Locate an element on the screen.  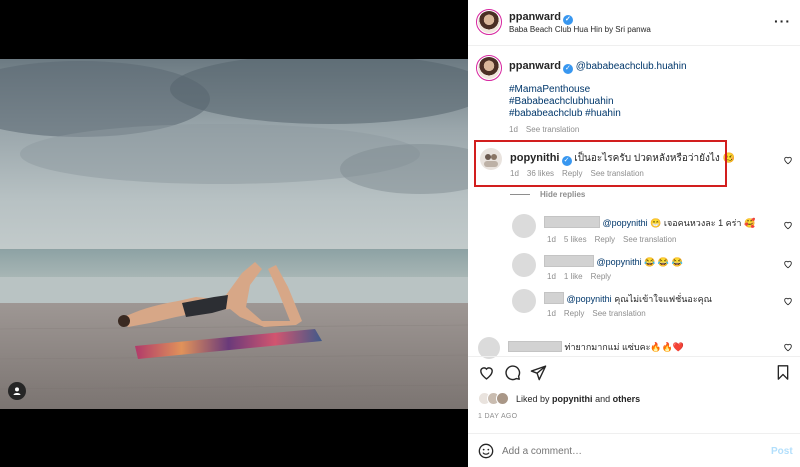
reply-text: 😂 😂 😂 is located at coordinates (663, 262).